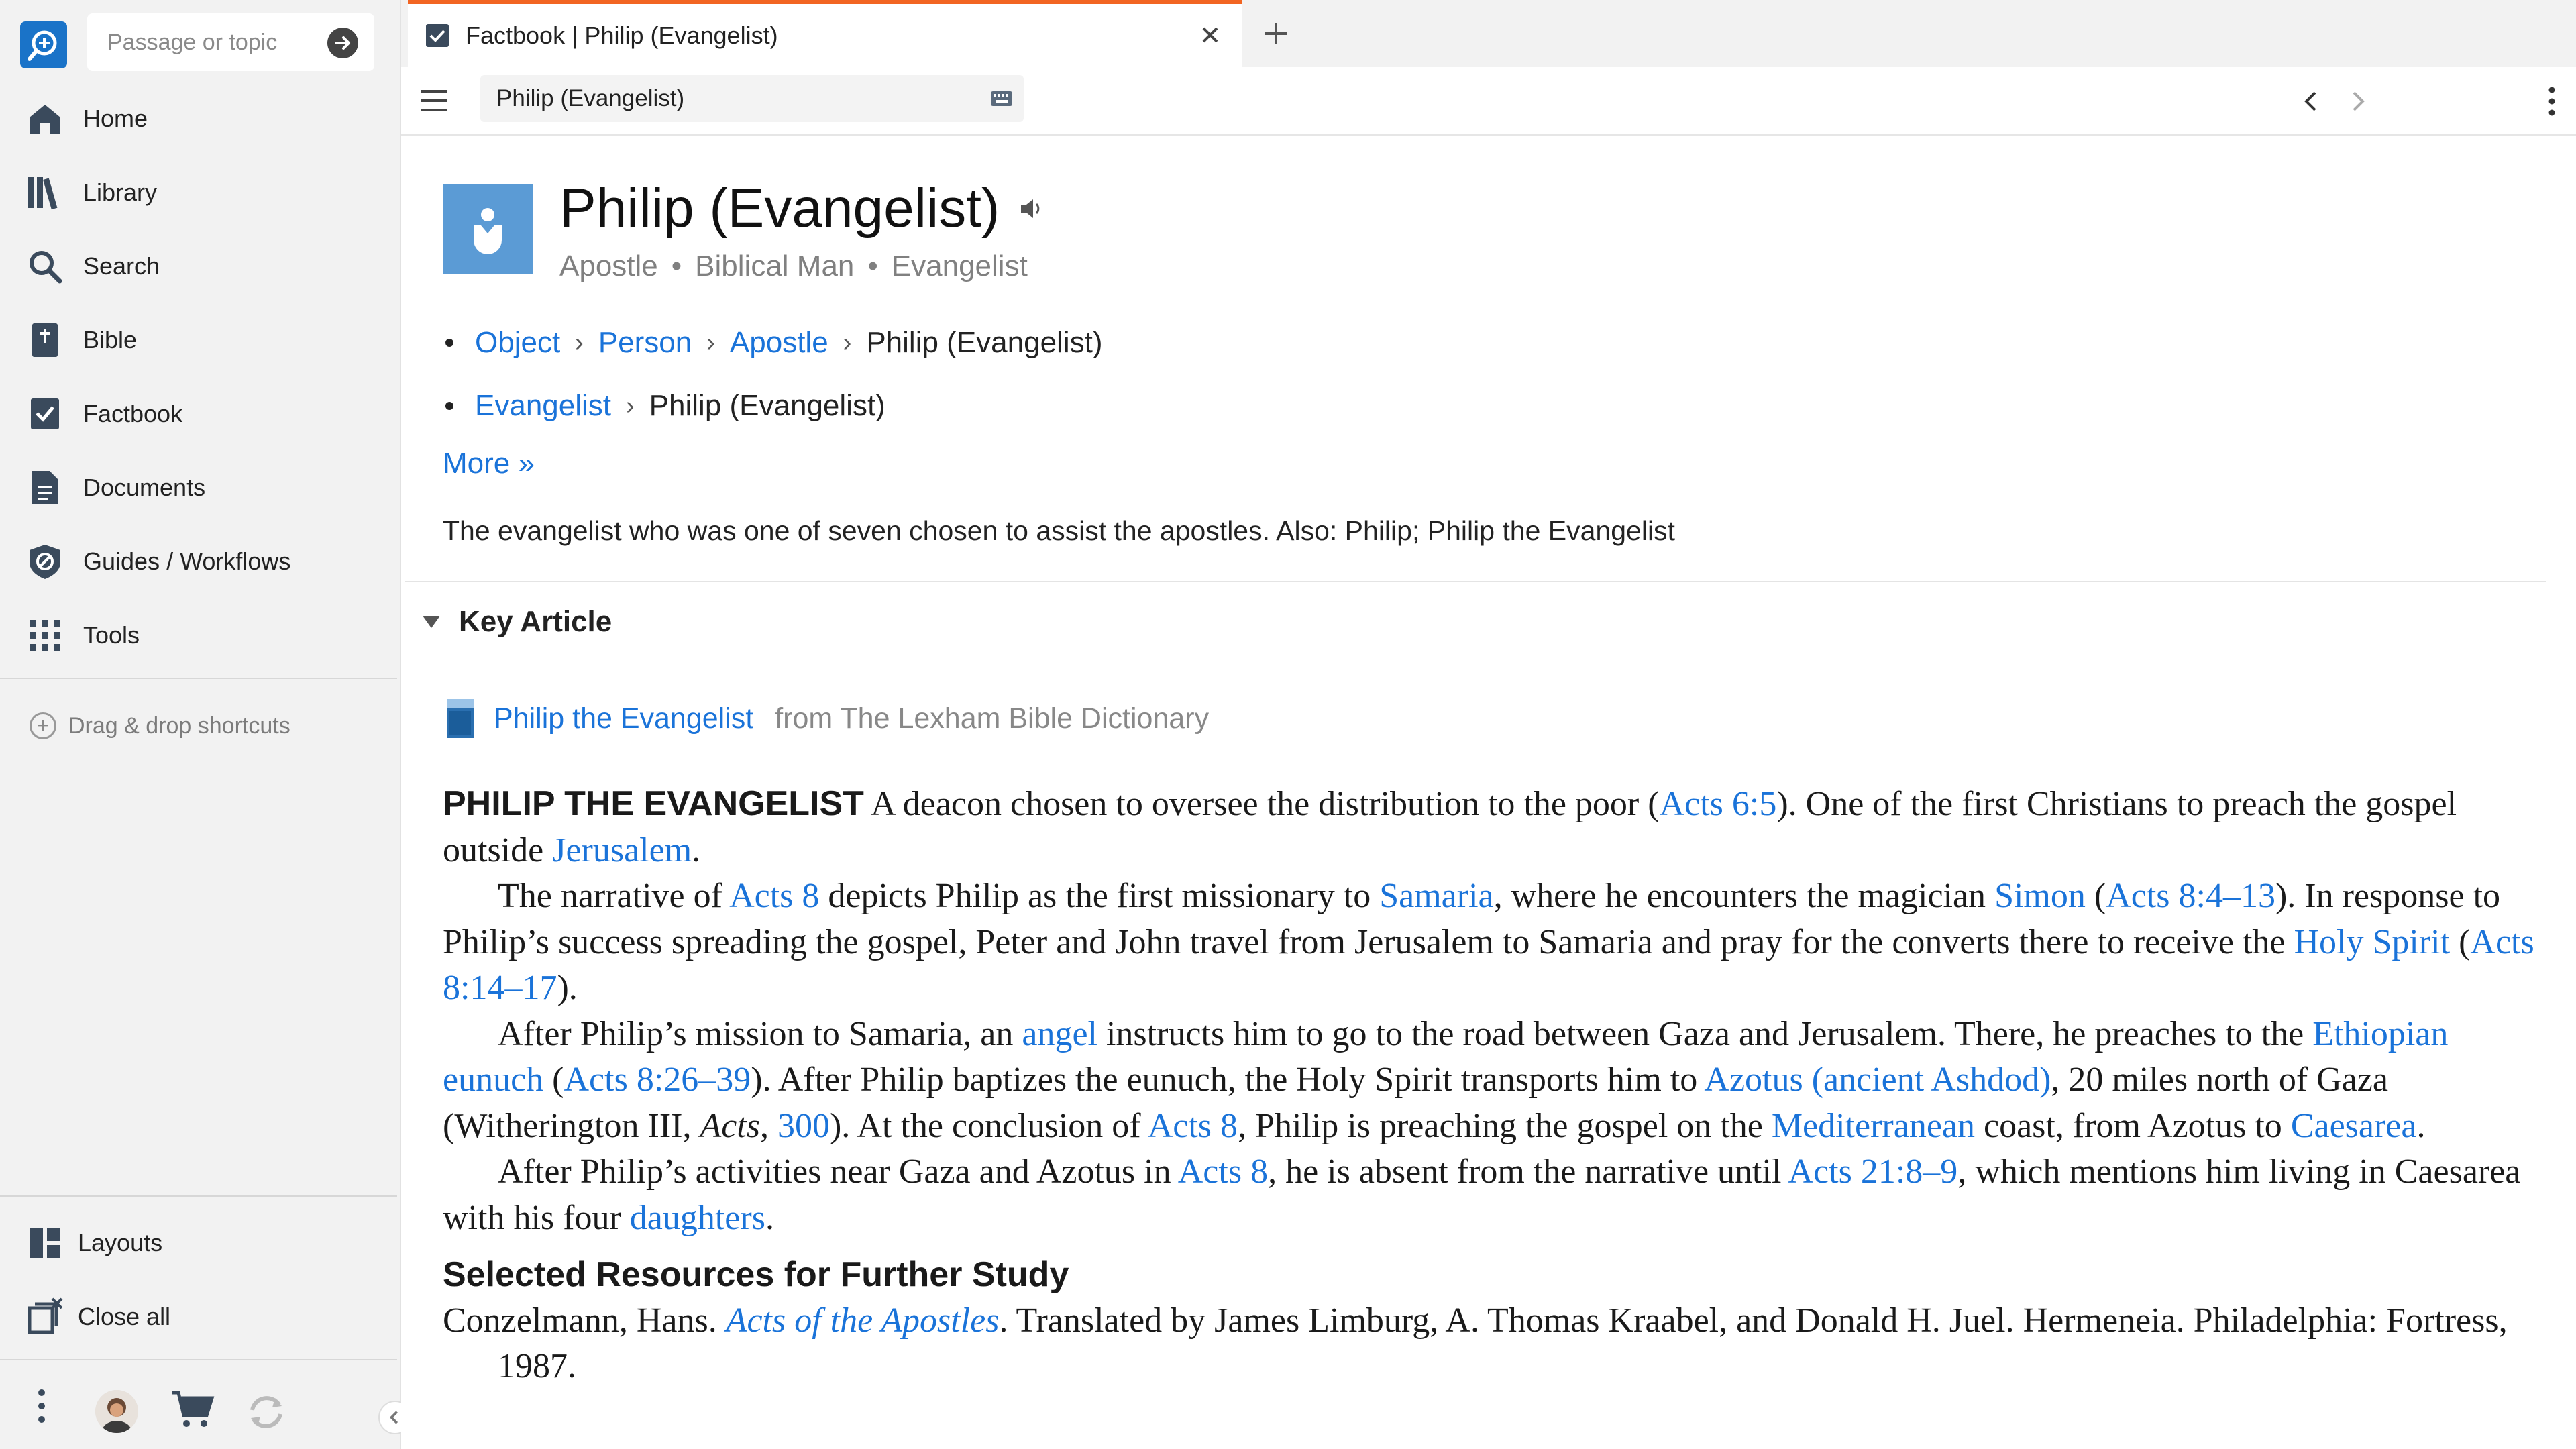 The width and height of the screenshot is (2576, 1449). What do you see at coordinates (1276, 33) in the screenshot?
I see `new-tab-plus-icon` at bounding box center [1276, 33].